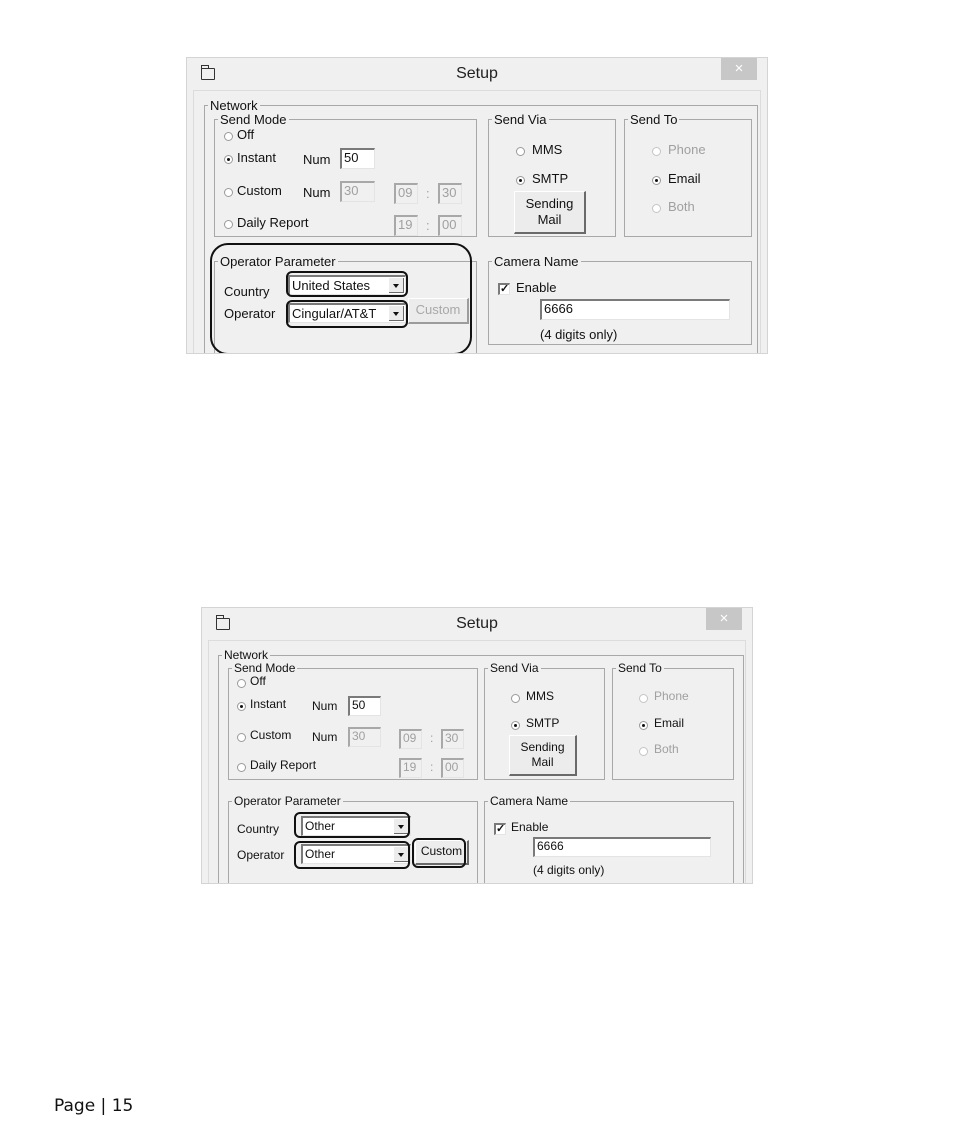 The width and height of the screenshot is (954, 1145). I want to click on send-mode-label: Send Mode, so click(253, 119).